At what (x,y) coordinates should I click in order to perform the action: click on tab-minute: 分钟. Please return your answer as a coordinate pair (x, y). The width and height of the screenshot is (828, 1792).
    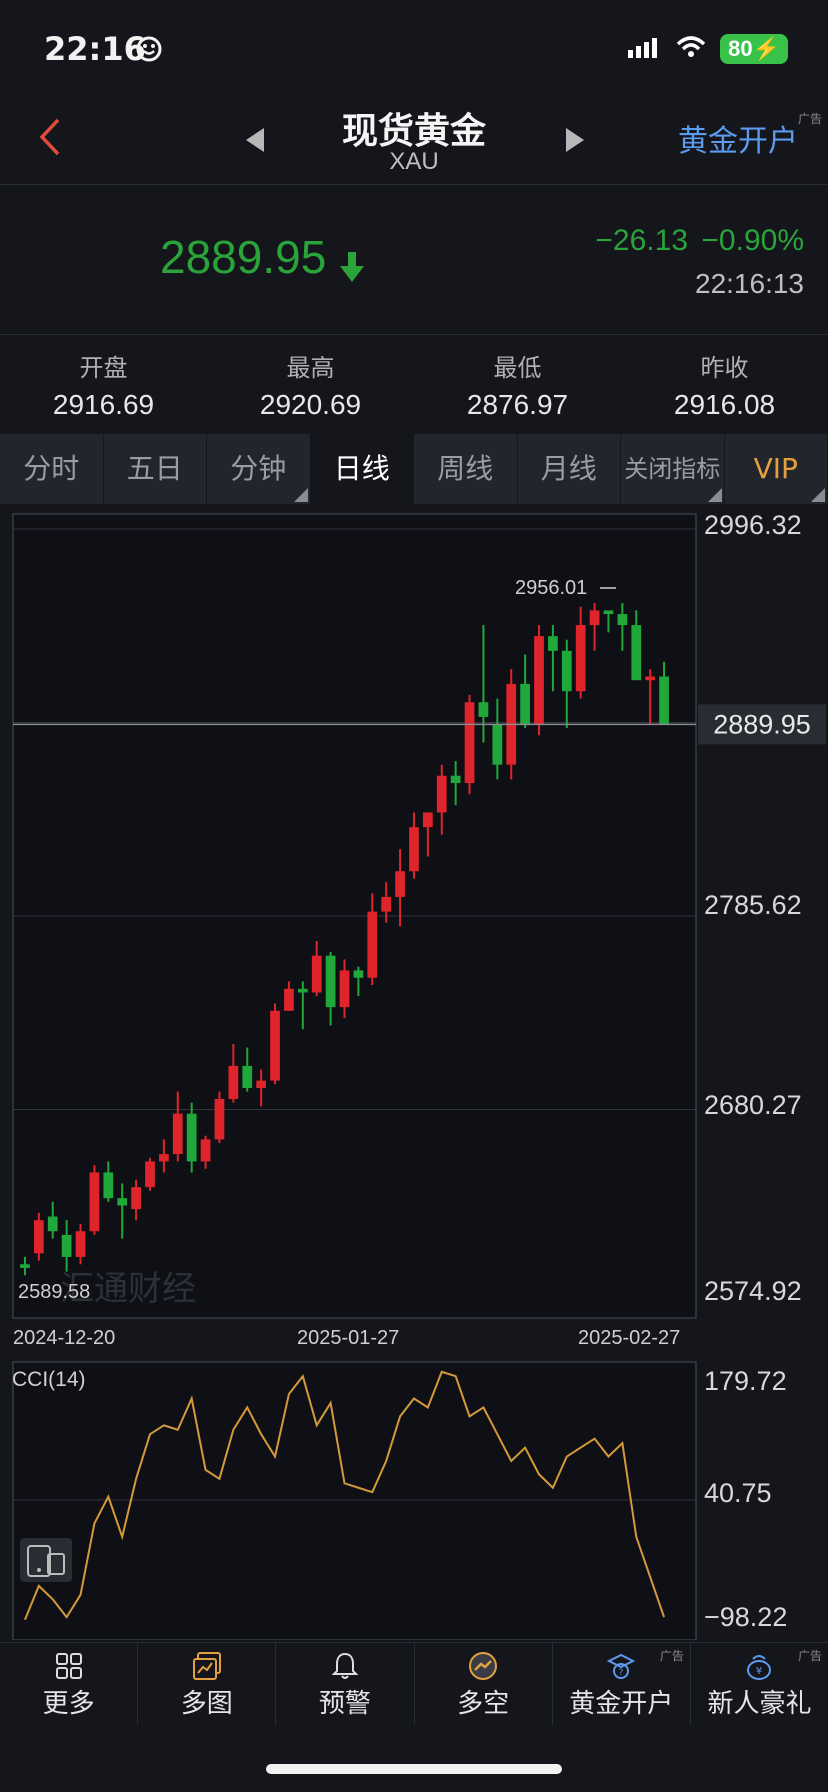
    Looking at the image, I should click on (259, 469).